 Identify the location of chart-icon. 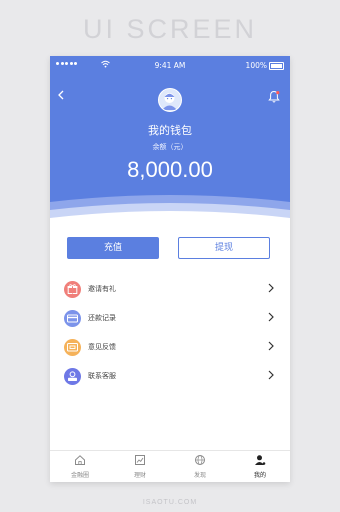
(140, 460).